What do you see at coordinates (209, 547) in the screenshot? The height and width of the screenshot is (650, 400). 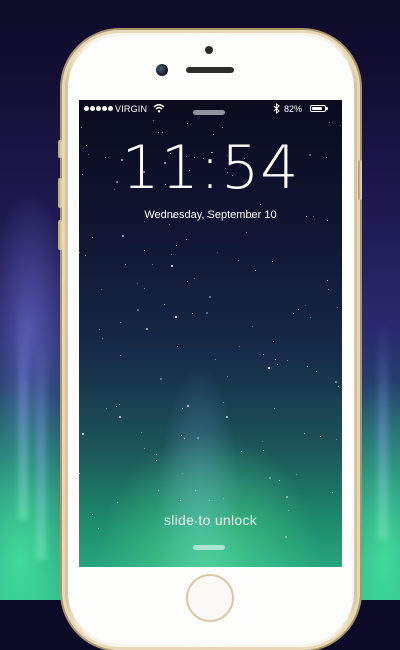 I see `control-center-grabber` at bounding box center [209, 547].